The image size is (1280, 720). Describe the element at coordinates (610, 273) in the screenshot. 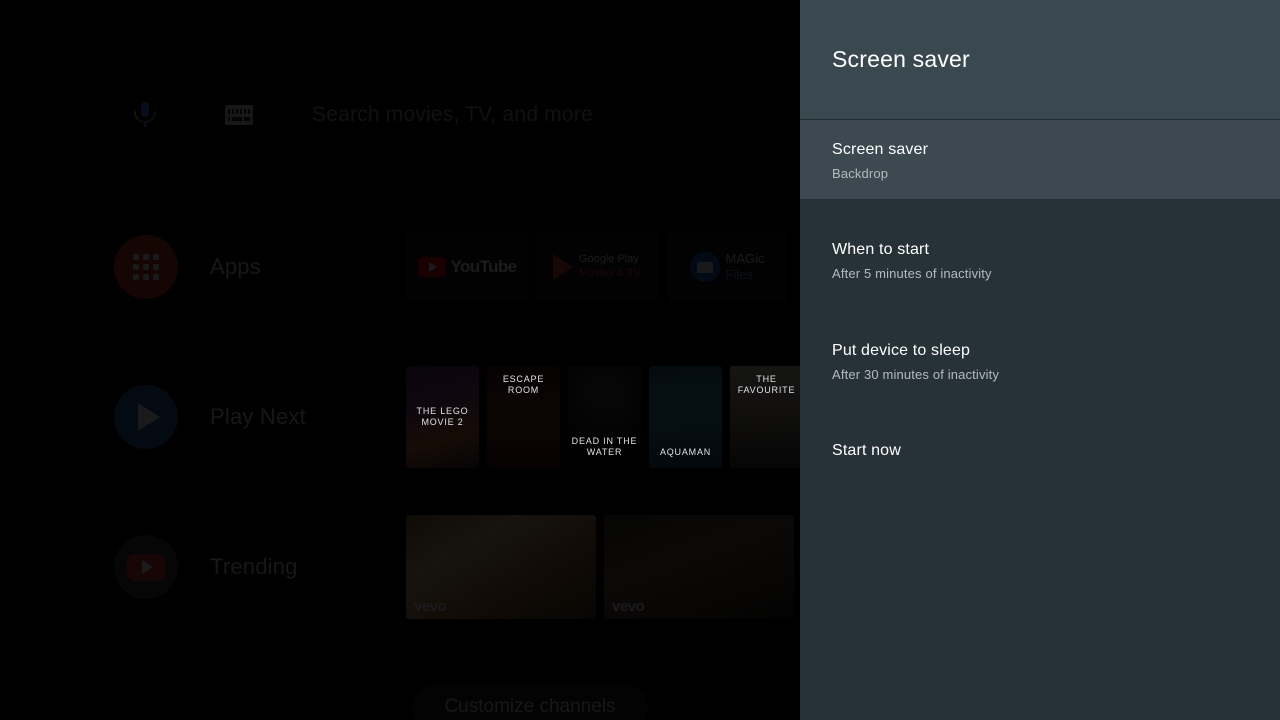

I see `app-label-google-play-line2: Movies & TV` at that location.